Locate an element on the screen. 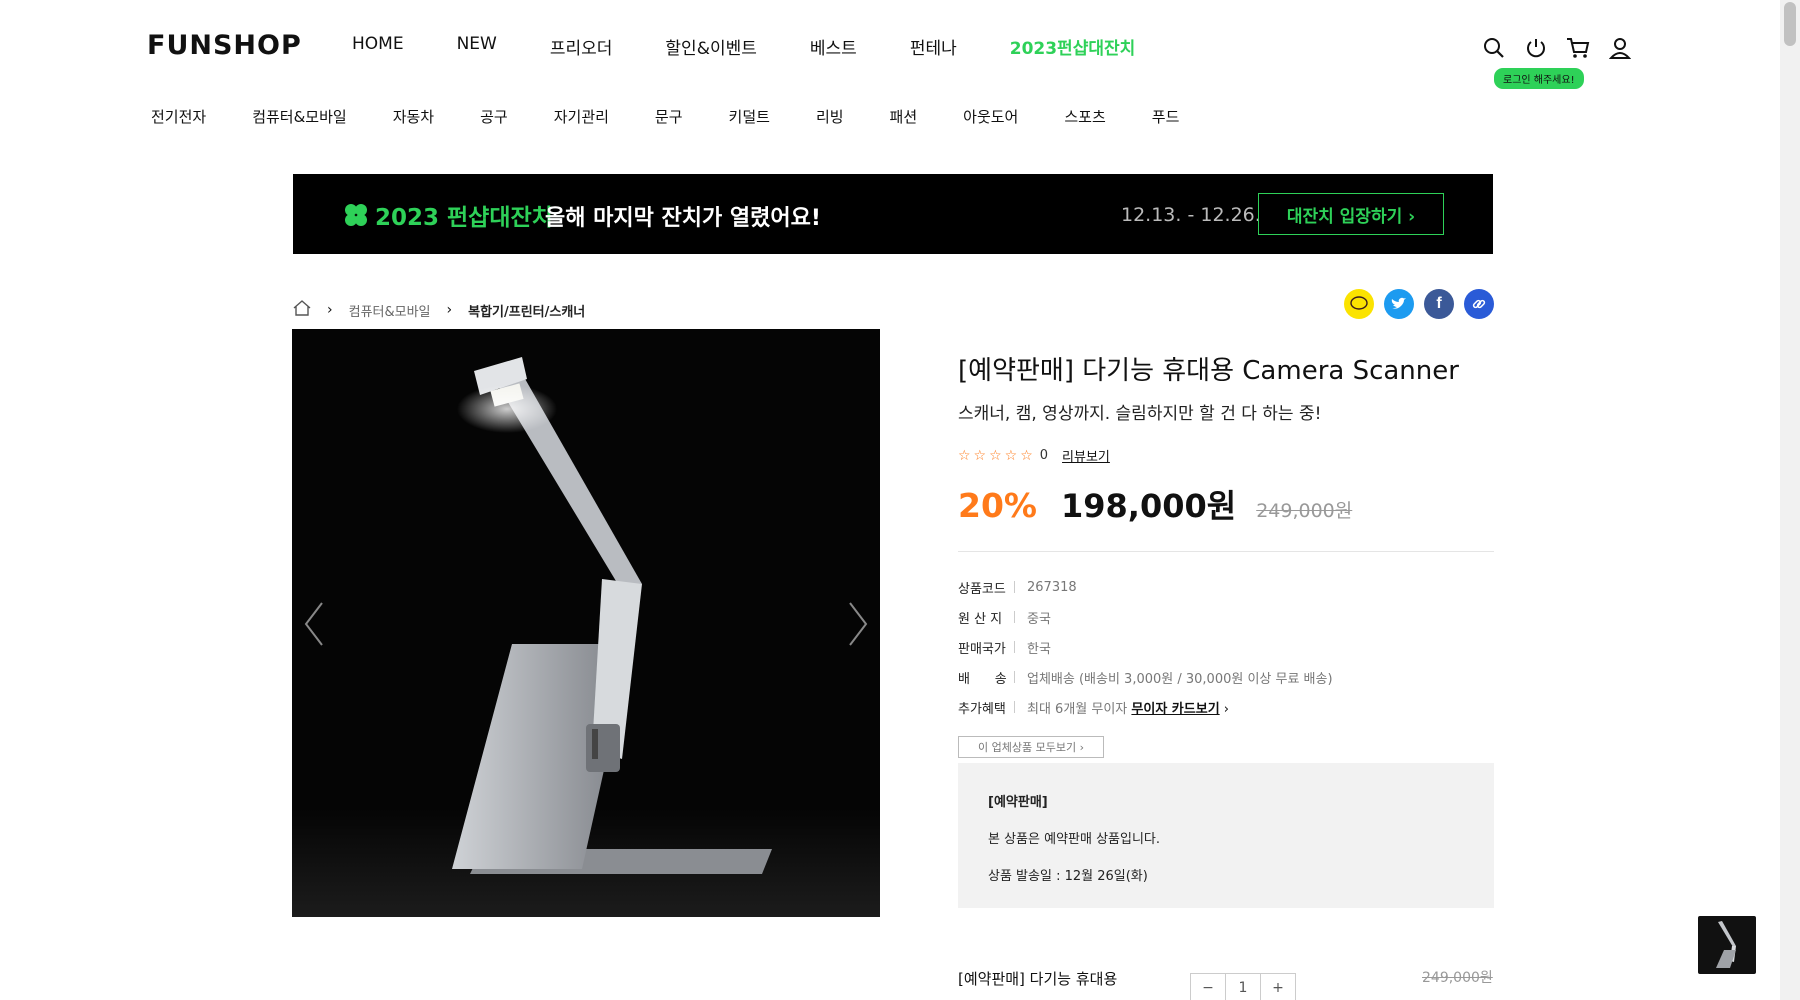  facebook-icon: f is located at coordinates (1439, 304).